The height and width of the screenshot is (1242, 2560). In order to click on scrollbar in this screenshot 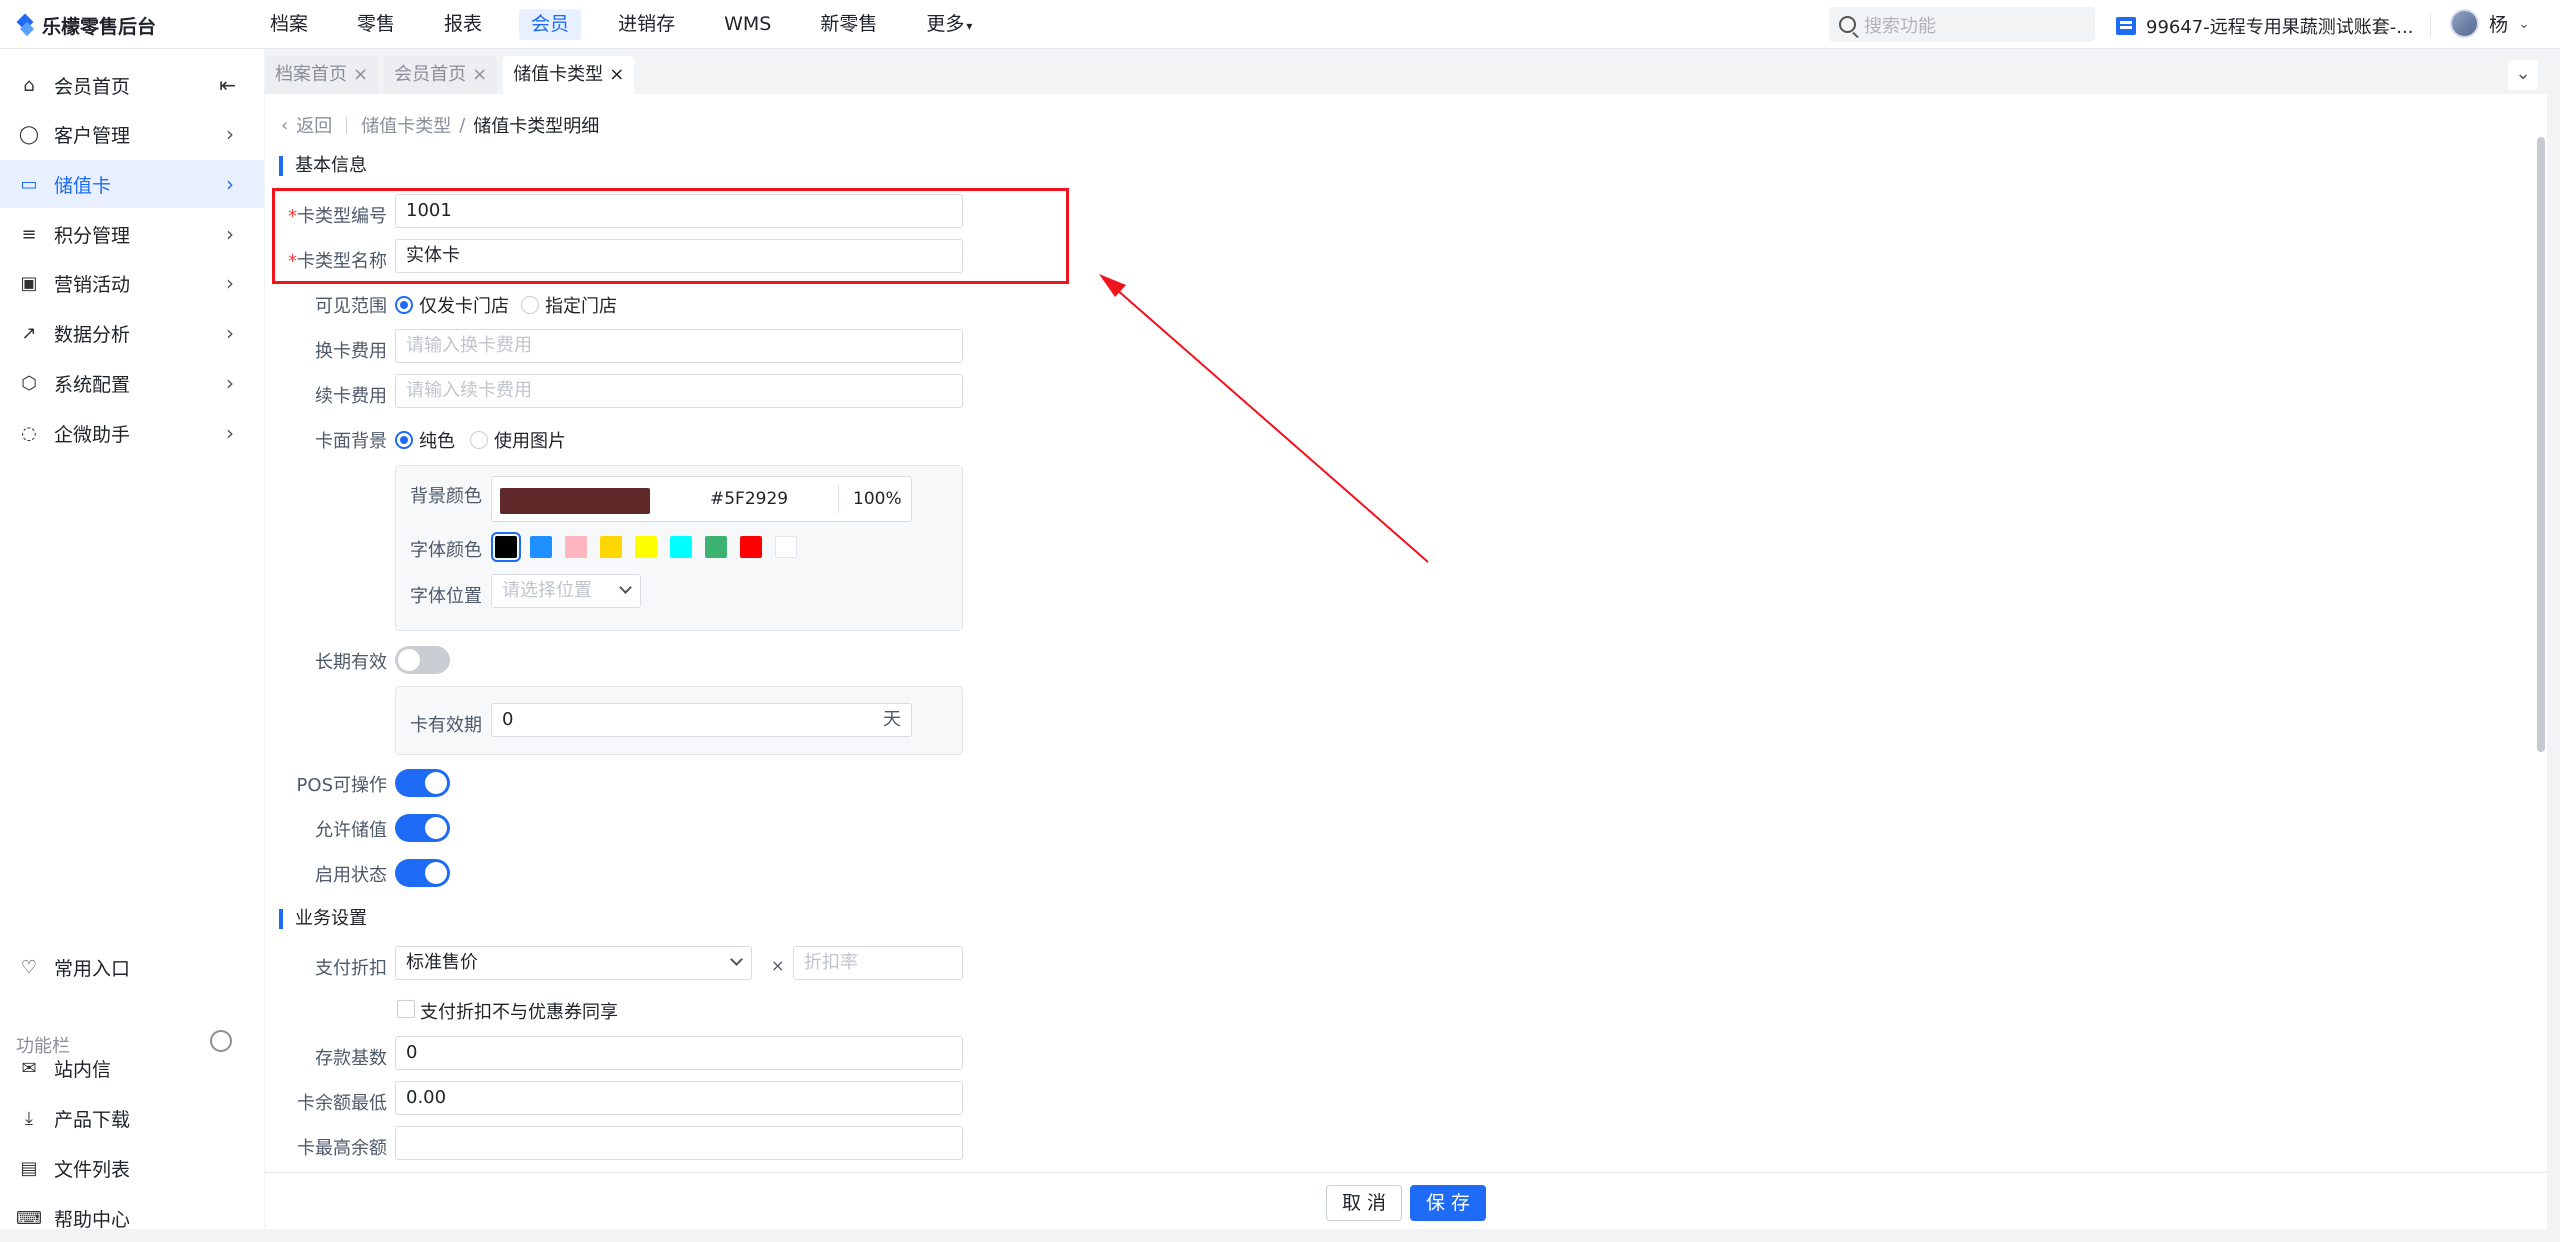, I will do `click(2541, 444)`.